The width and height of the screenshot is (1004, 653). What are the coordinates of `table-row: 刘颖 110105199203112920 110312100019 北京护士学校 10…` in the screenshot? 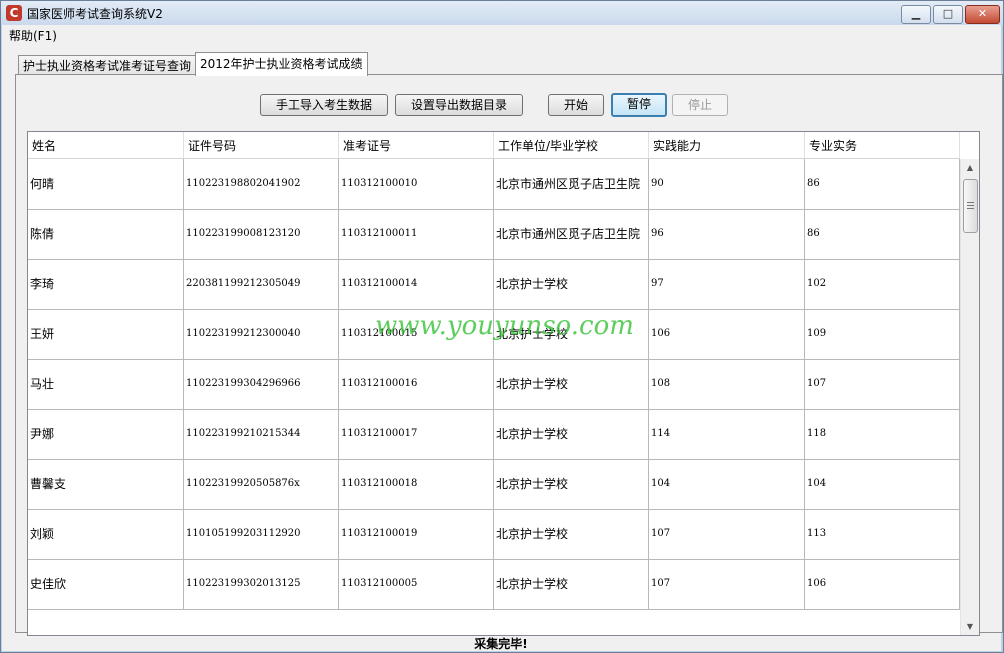 It's located at (494, 534).